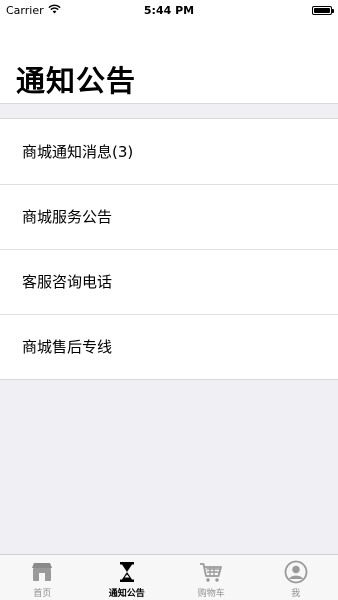  I want to click on carrier-label: Carrier, so click(25, 10).